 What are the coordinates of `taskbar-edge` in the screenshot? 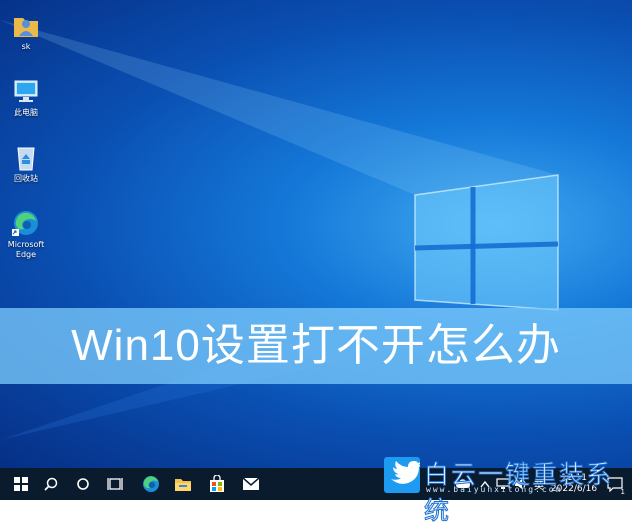 It's located at (151, 484).